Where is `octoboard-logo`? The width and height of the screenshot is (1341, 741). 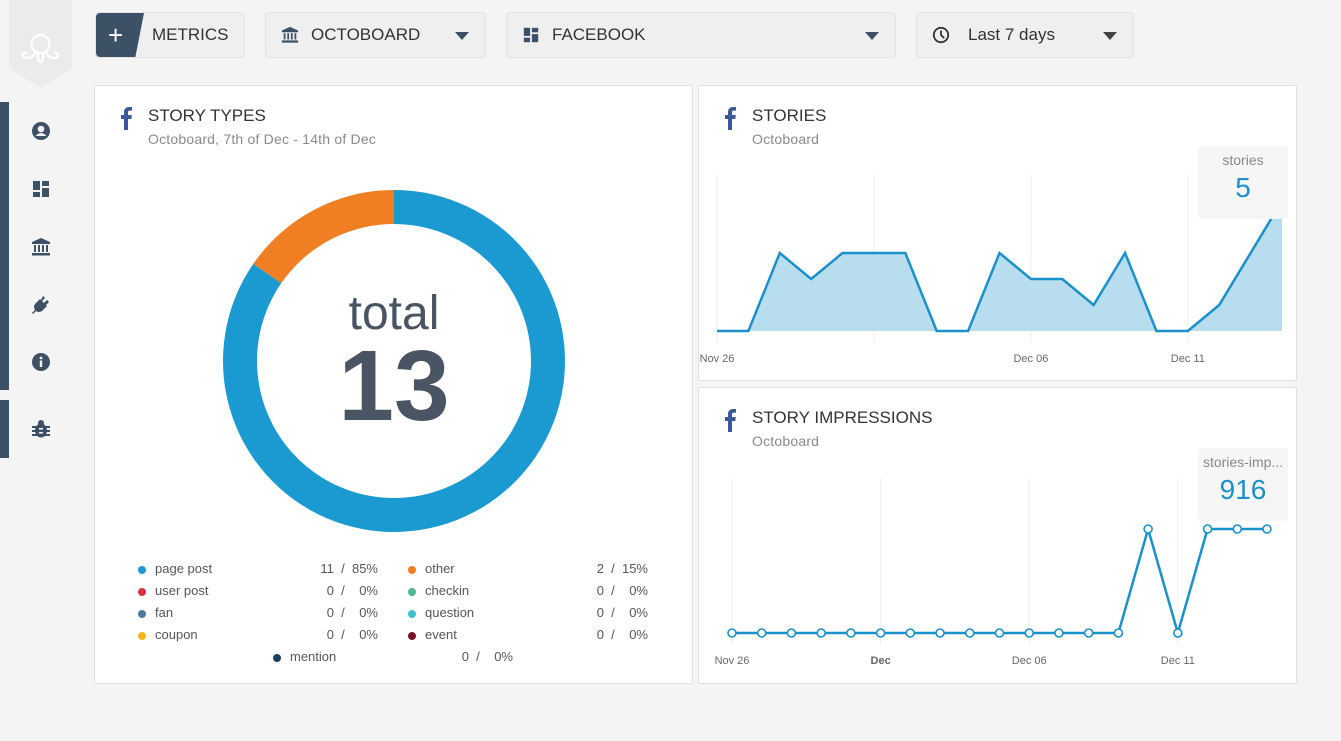 octoboard-logo is located at coordinates (40, 44).